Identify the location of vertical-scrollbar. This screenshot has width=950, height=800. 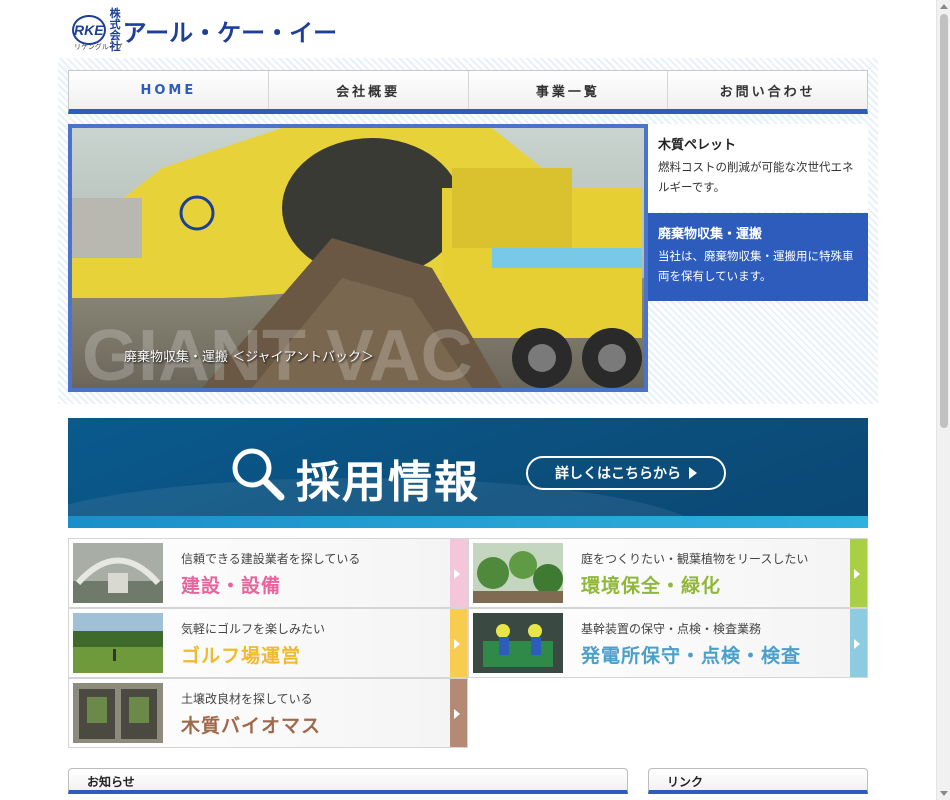
(943, 400).